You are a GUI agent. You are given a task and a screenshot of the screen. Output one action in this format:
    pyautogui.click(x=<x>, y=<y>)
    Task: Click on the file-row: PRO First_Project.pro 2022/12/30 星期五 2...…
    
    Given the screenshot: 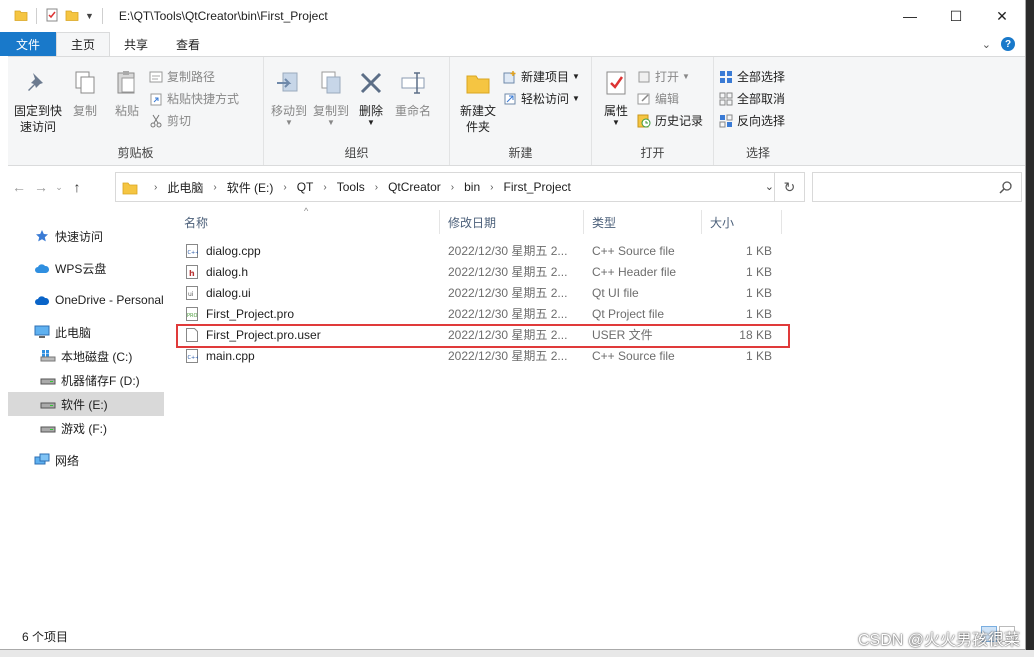 What is the action you would take?
    pyautogui.click(x=486, y=313)
    